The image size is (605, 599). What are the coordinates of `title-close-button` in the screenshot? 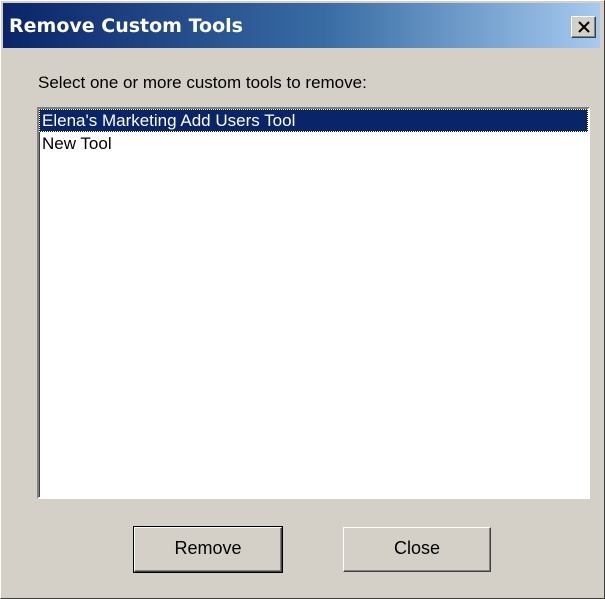 It's located at (583, 27).